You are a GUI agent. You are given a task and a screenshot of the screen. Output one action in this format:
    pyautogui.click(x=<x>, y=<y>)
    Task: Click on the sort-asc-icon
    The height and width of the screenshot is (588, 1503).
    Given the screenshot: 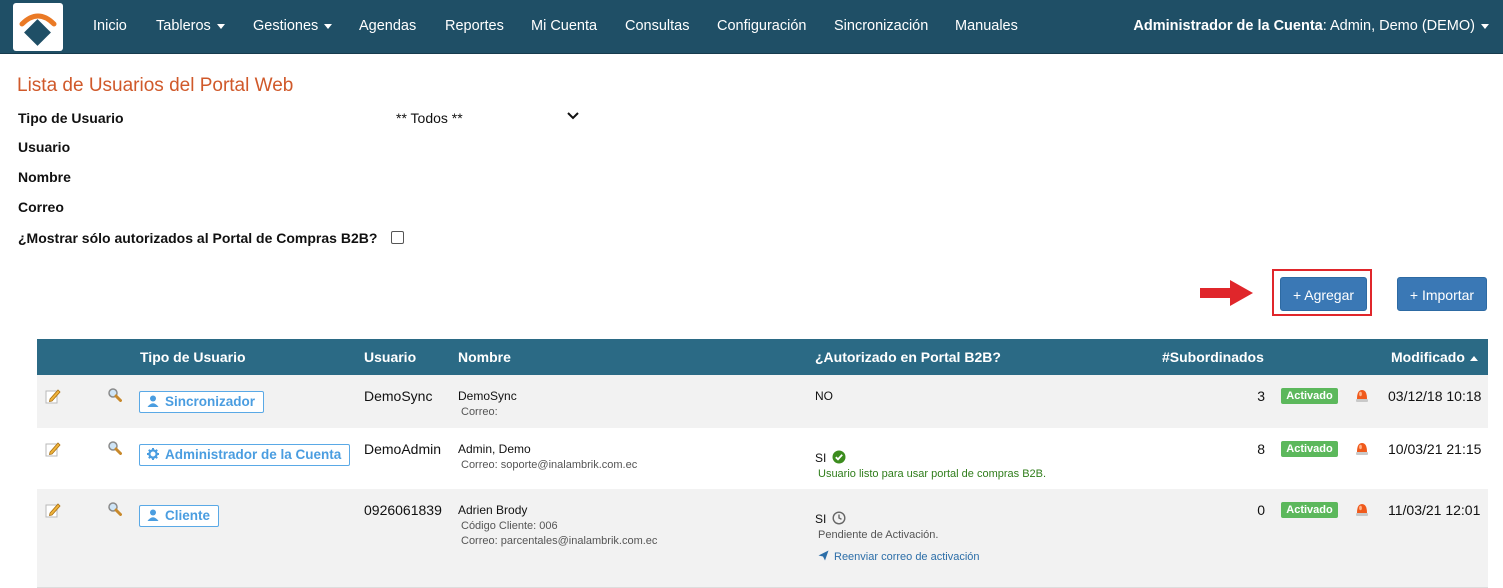 What is the action you would take?
    pyautogui.click(x=1473, y=358)
    